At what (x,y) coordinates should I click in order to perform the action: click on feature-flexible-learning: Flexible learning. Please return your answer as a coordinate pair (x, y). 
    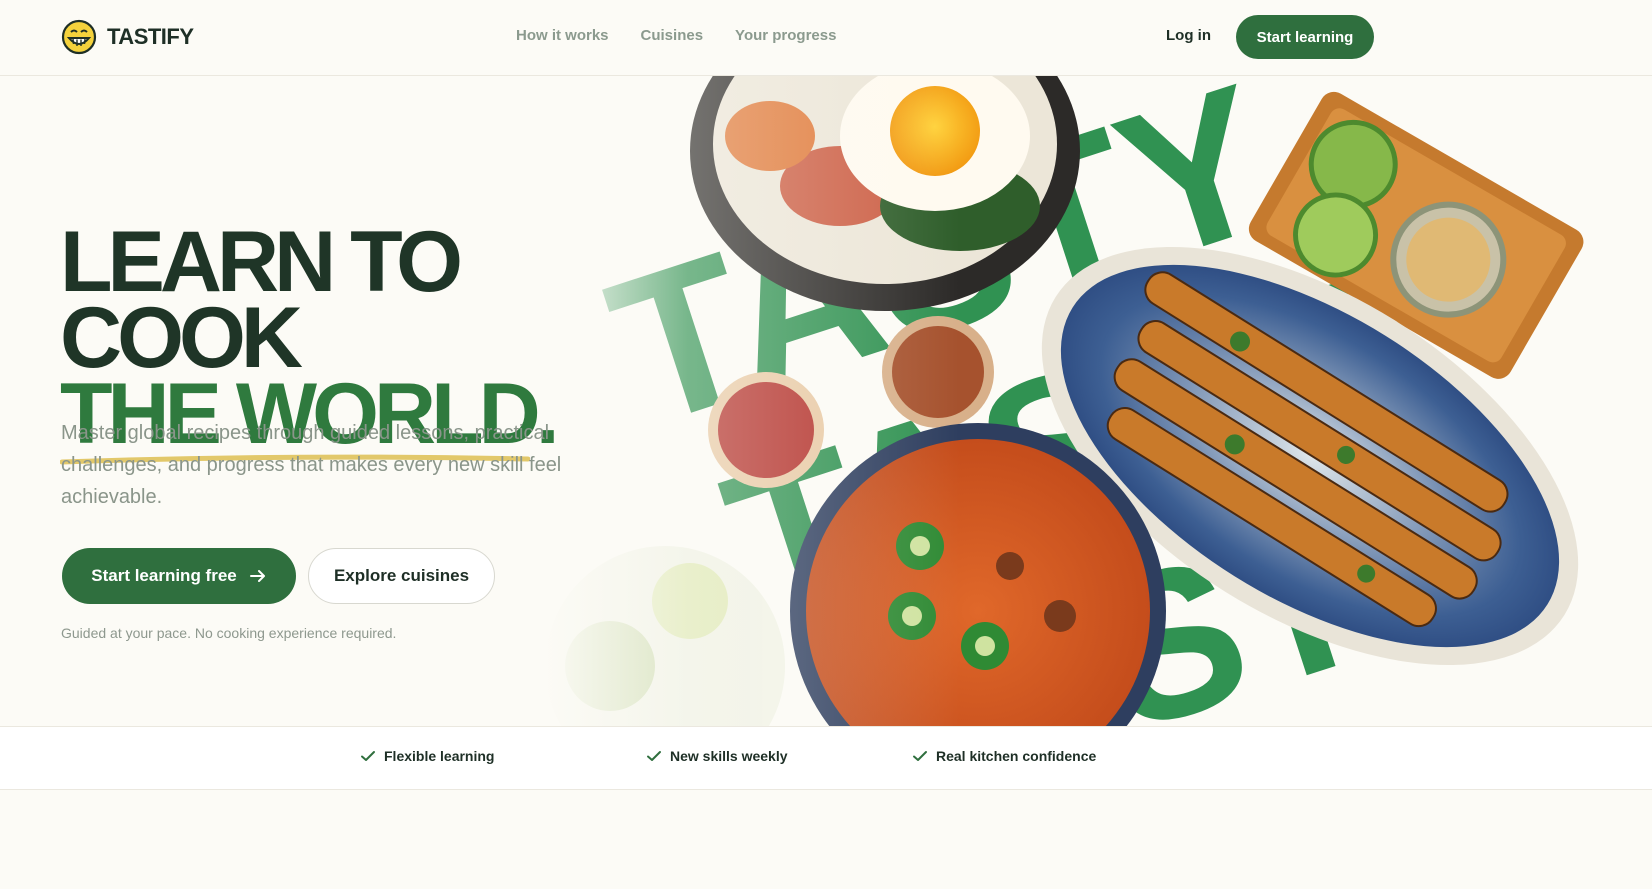
    Looking at the image, I should click on (427, 756).